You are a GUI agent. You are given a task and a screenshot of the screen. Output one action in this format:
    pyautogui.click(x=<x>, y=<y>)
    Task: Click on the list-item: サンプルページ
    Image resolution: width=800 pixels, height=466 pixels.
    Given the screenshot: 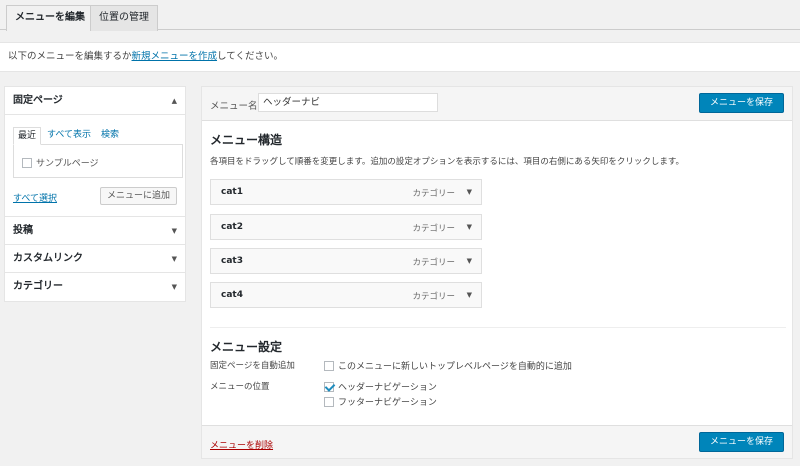 What is the action you would take?
    pyautogui.click(x=60, y=162)
    